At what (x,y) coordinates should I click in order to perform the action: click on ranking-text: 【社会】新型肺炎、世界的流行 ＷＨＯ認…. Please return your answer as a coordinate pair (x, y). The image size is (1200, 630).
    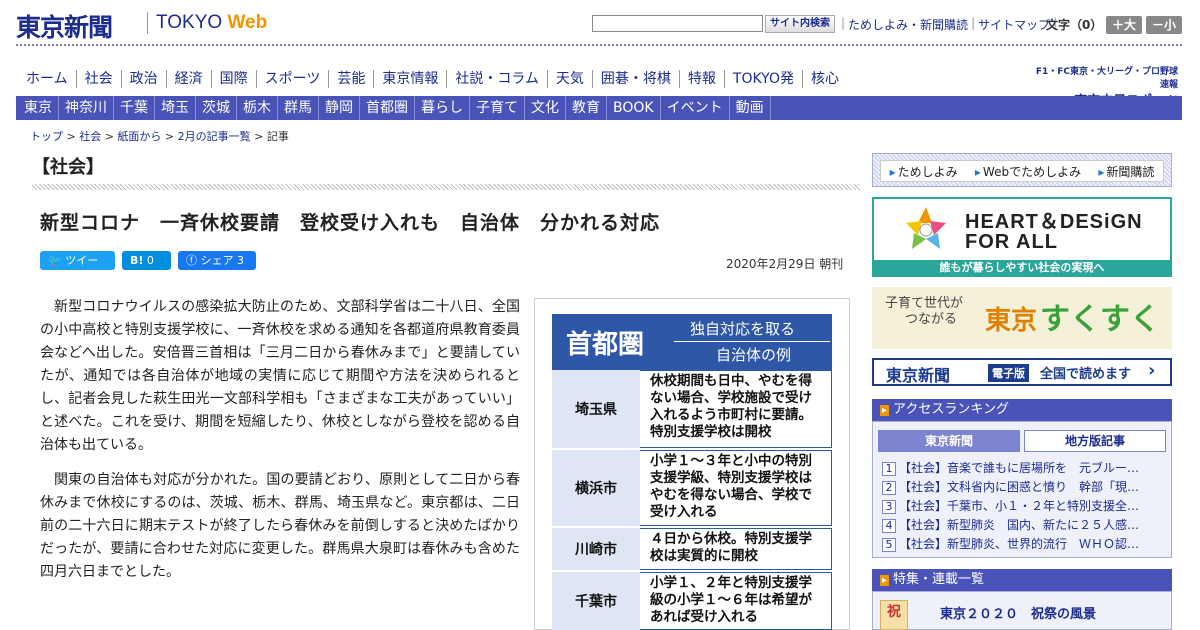
    Looking at the image, I should click on (1019, 544).